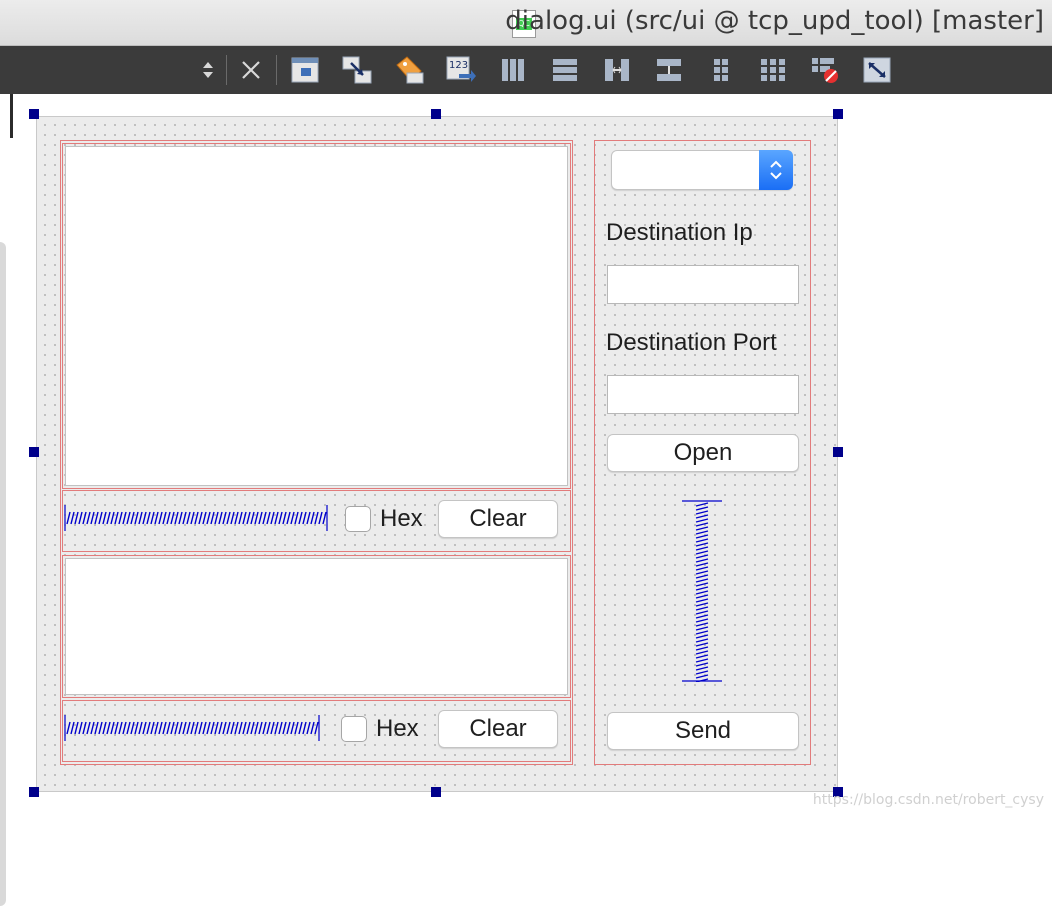 Image resolution: width=1052 pixels, height=906 pixels. What do you see at coordinates (401, 518) in the screenshot?
I see `receive-hex-label: Hex` at bounding box center [401, 518].